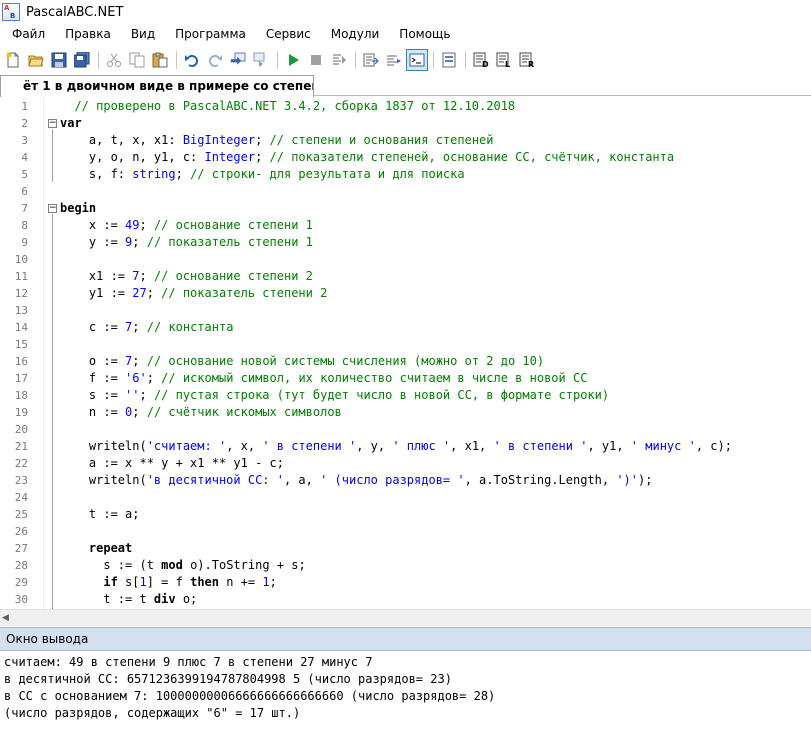  What do you see at coordinates (316, 60) in the screenshot?
I see `stop-icon` at bounding box center [316, 60].